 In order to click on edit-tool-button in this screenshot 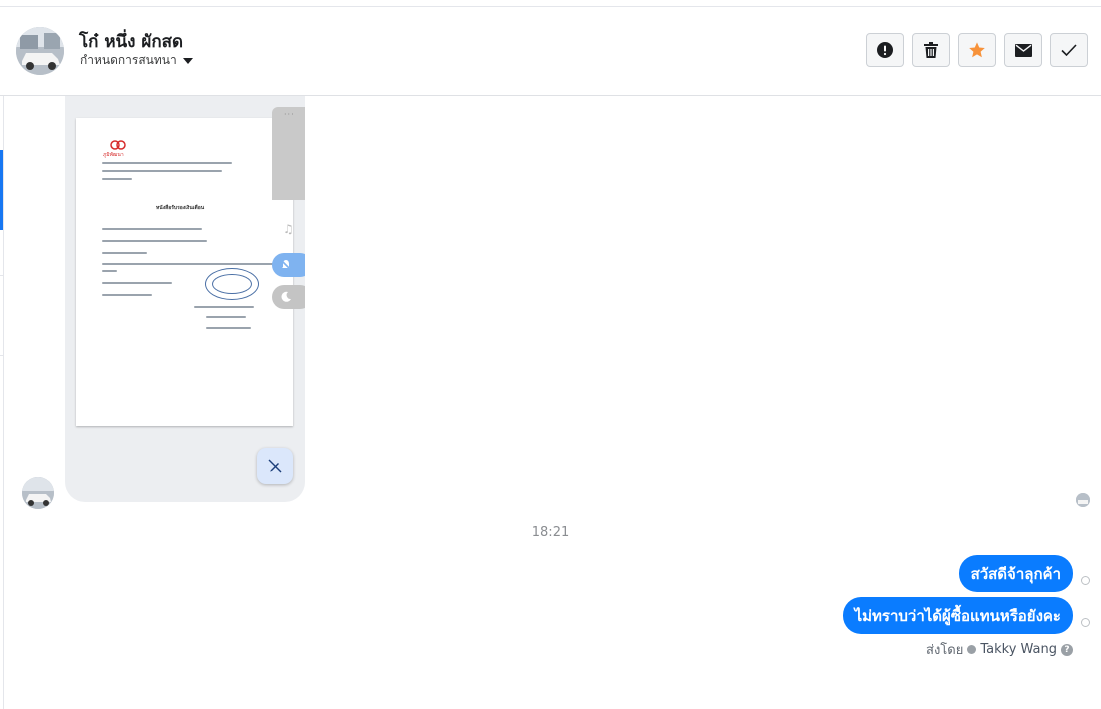, I will do `click(275, 466)`.